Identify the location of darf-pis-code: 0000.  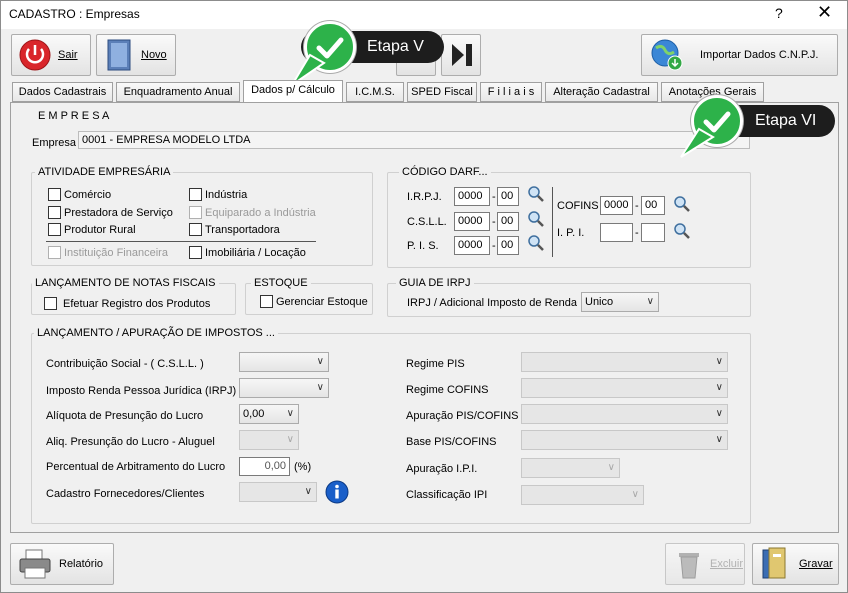
(472, 245).